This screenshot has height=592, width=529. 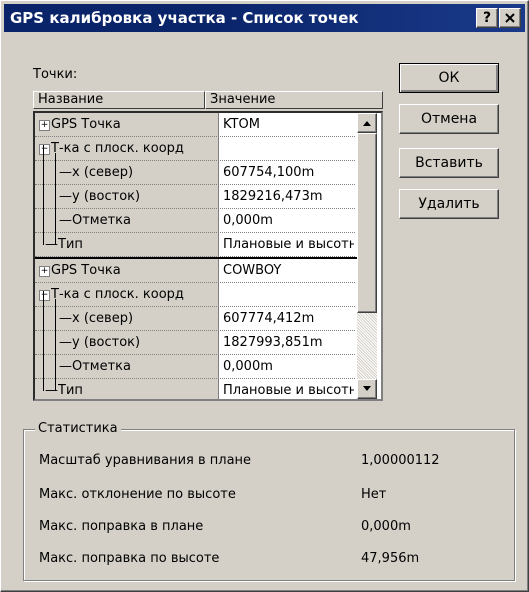 What do you see at coordinates (195, 271) in the screenshot?
I see `list-item: + GPS Точка COWBOY` at bounding box center [195, 271].